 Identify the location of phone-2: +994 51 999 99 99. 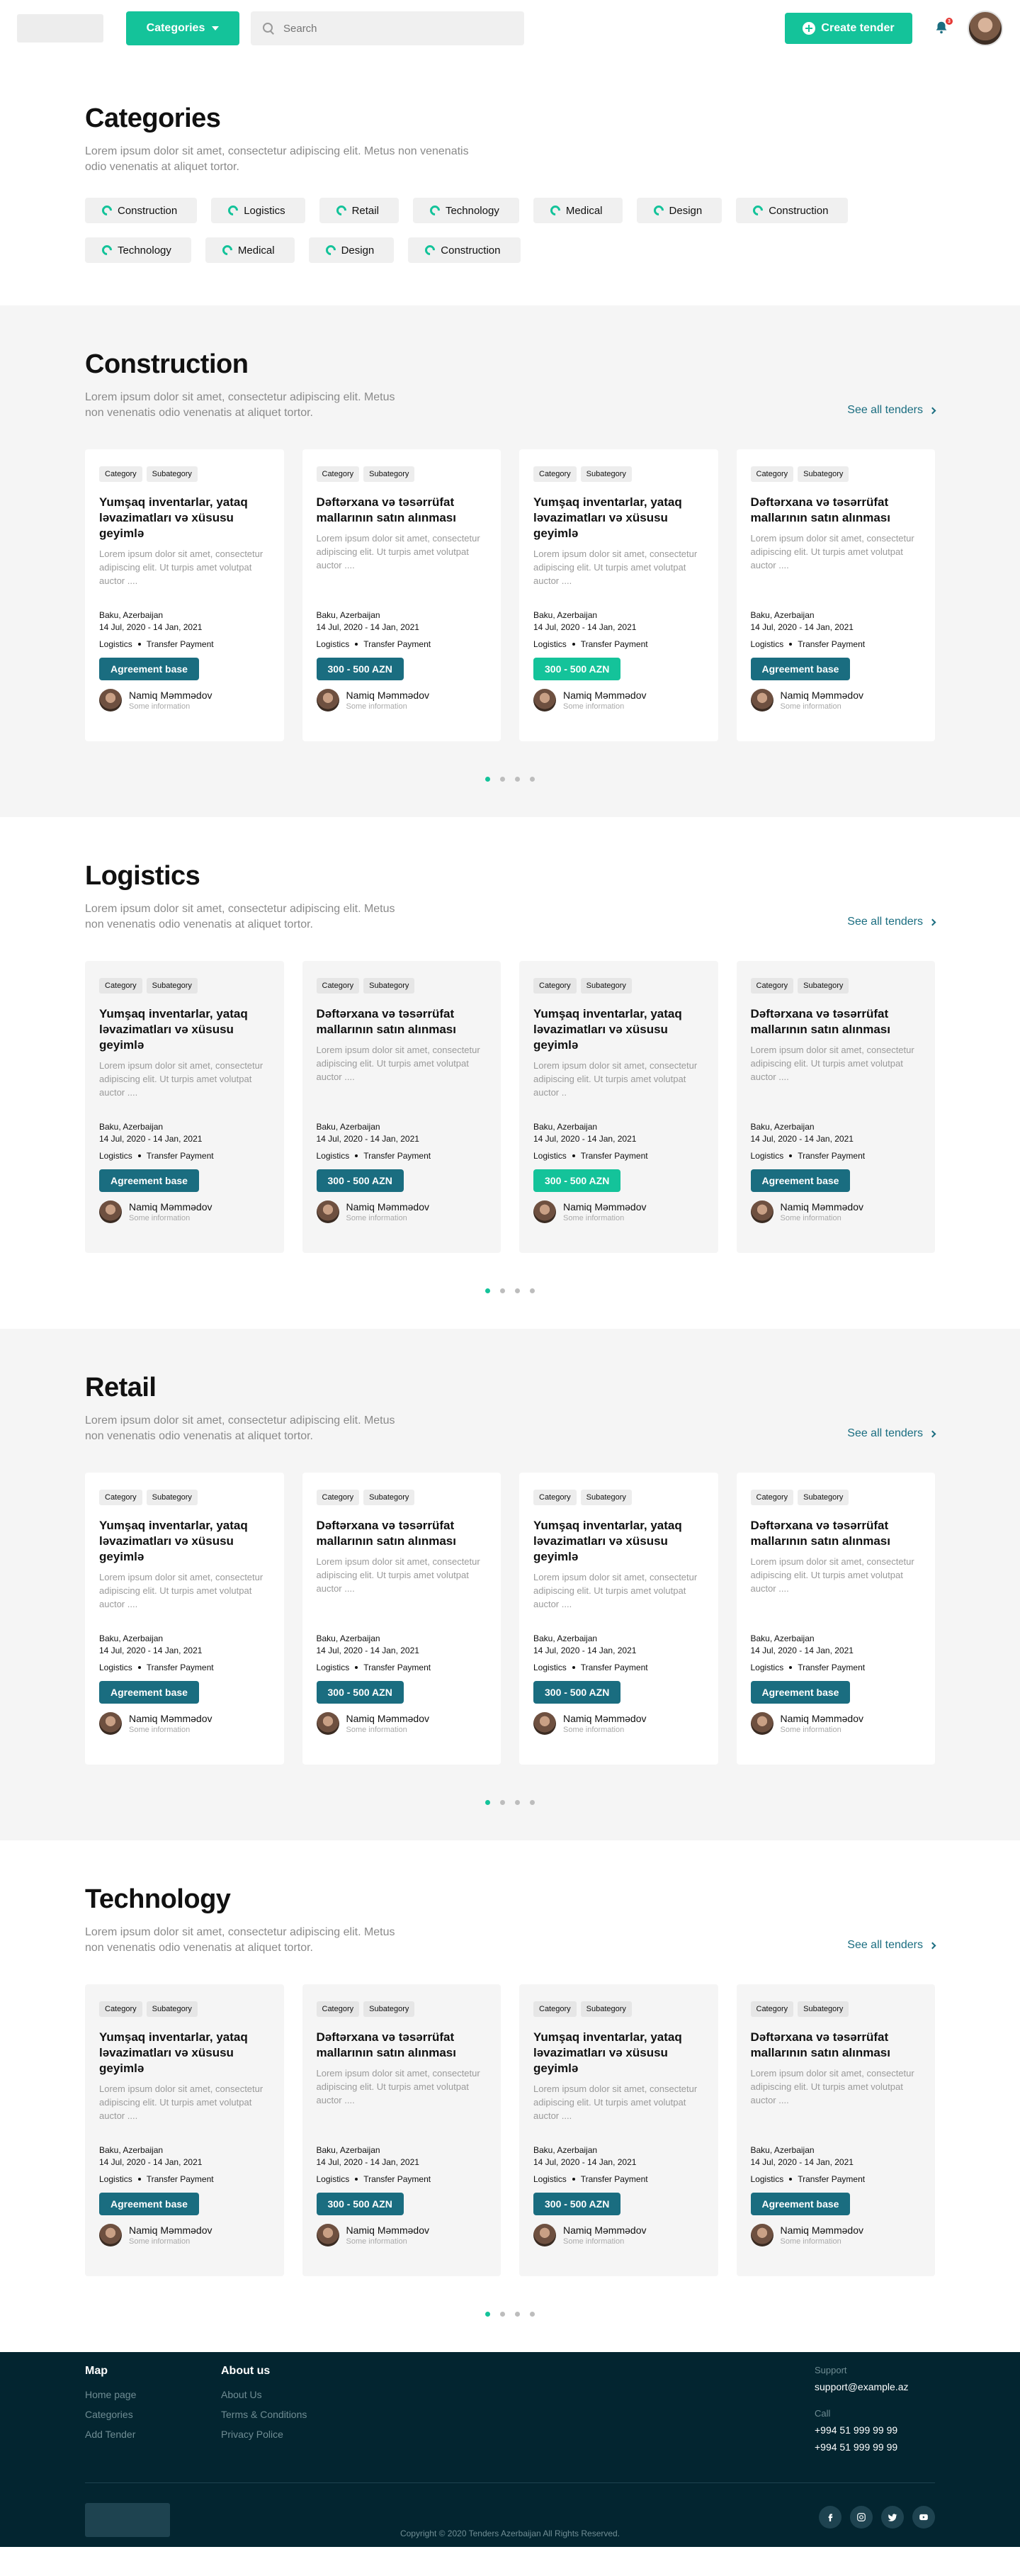
(875, 2447).